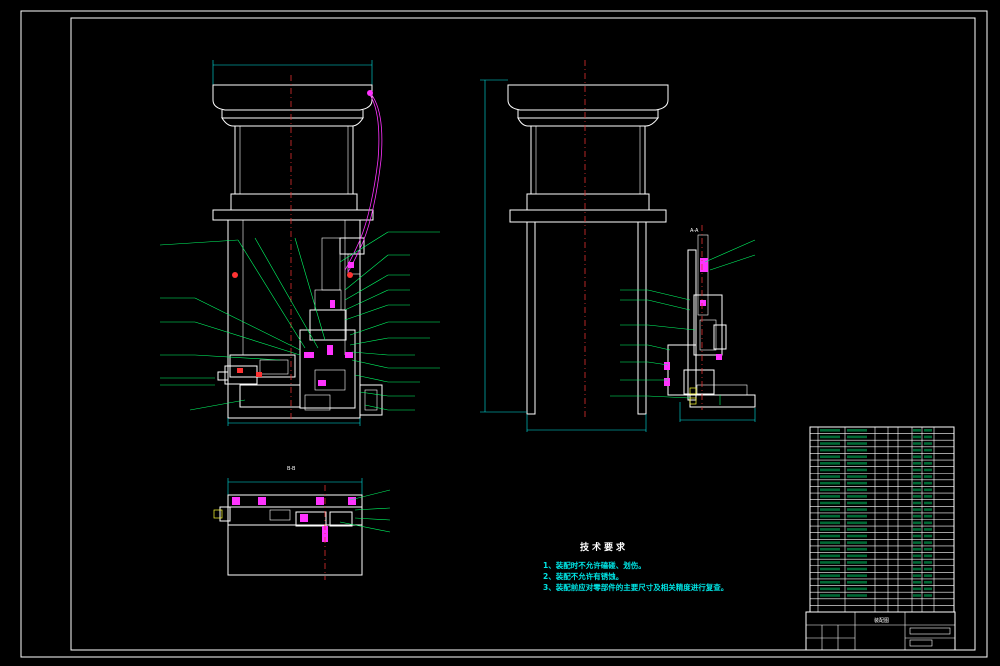 The height and width of the screenshot is (666, 1000). What do you see at coordinates (583, 576) in the screenshot?
I see `tech-req-item-2: 2、装配不允许有锈蚀。` at bounding box center [583, 576].